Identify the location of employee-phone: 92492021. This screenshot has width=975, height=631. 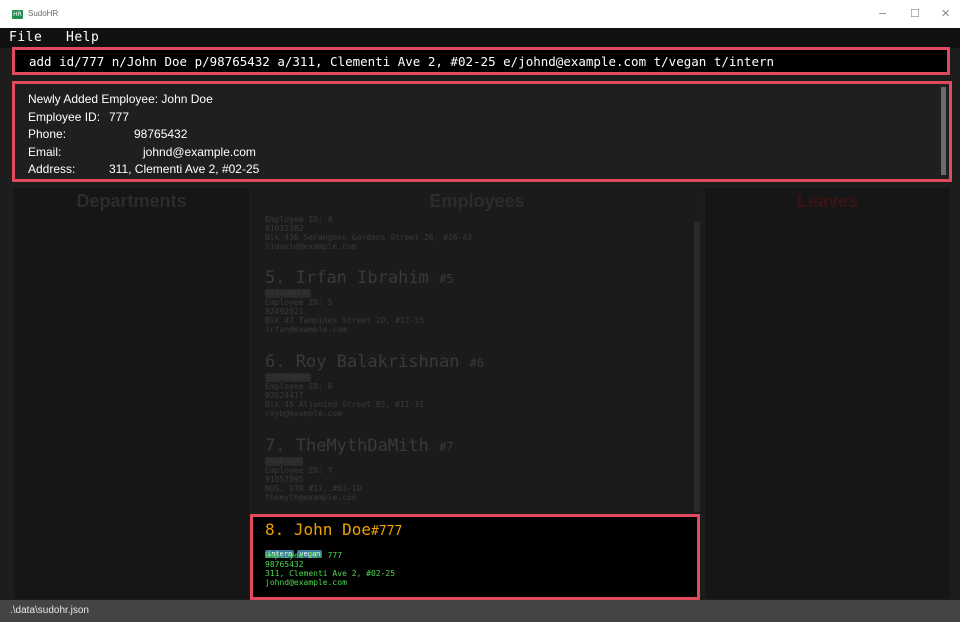
(284, 311).